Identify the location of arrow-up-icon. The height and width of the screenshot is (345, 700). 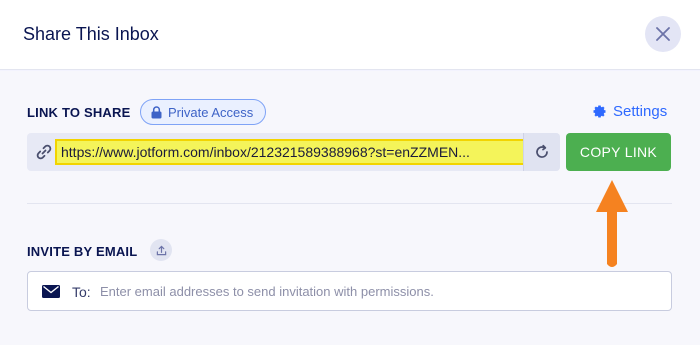
(612, 223).